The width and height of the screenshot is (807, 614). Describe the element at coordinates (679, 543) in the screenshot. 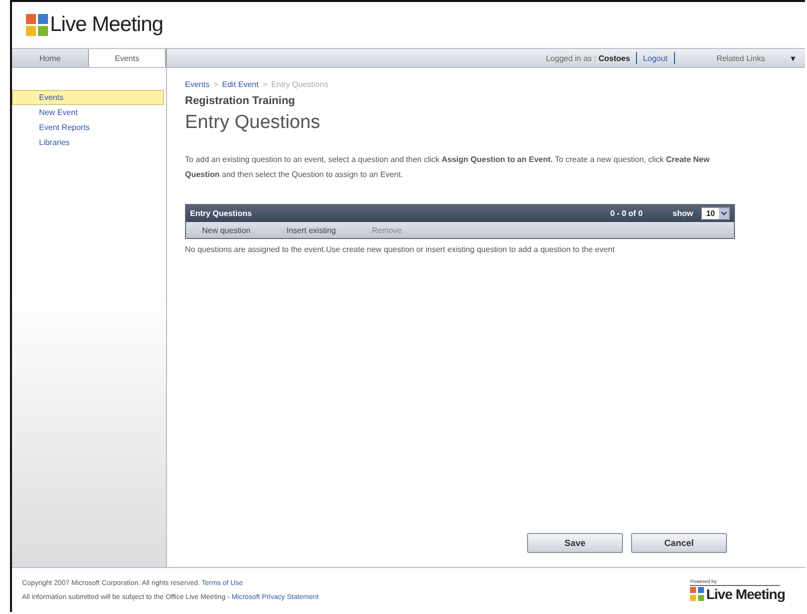

I see `cancel-button: Cancel` at that location.